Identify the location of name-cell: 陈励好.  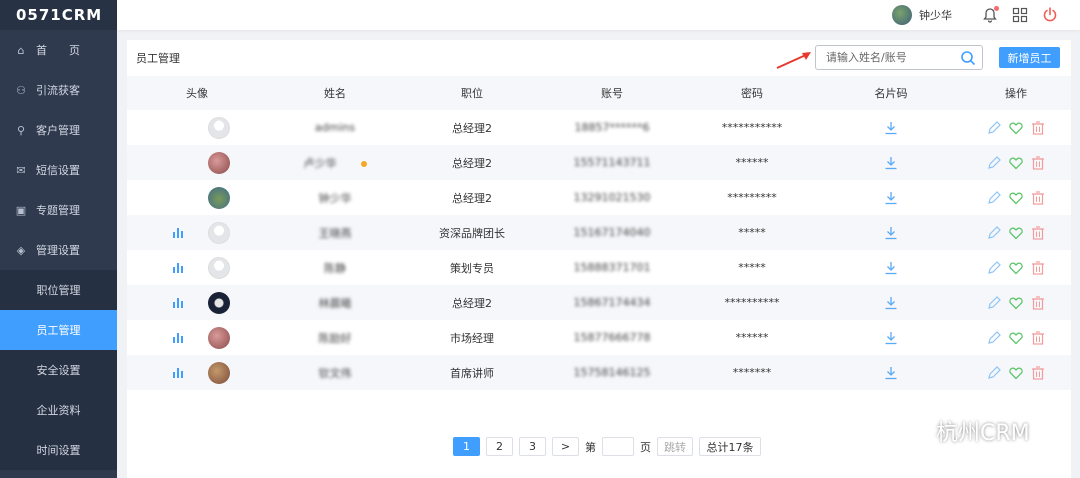
(335, 337).